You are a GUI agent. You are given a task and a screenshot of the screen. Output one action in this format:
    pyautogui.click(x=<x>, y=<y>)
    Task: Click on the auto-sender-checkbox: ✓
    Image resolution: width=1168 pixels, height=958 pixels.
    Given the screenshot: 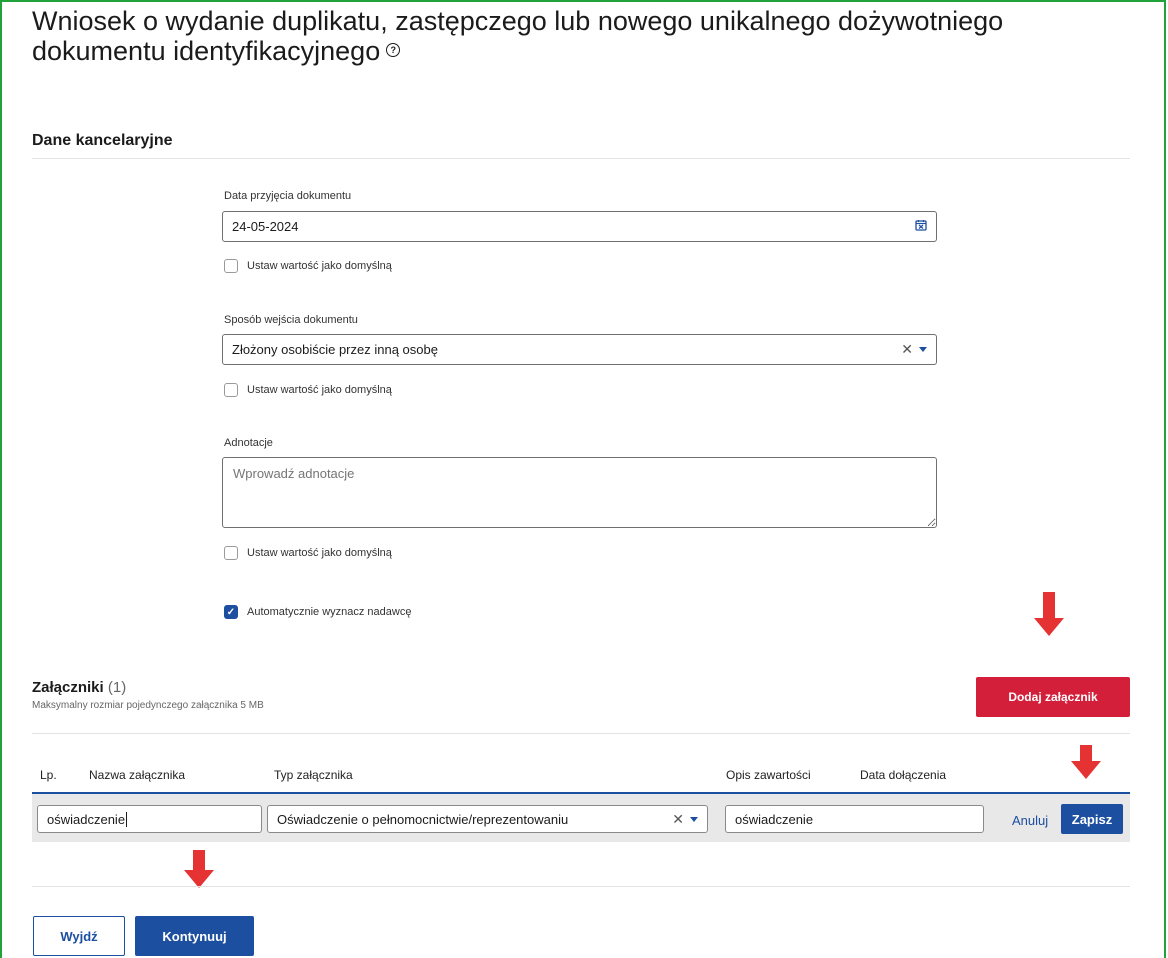 What is the action you would take?
    pyautogui.click(x=231, y=612)
    